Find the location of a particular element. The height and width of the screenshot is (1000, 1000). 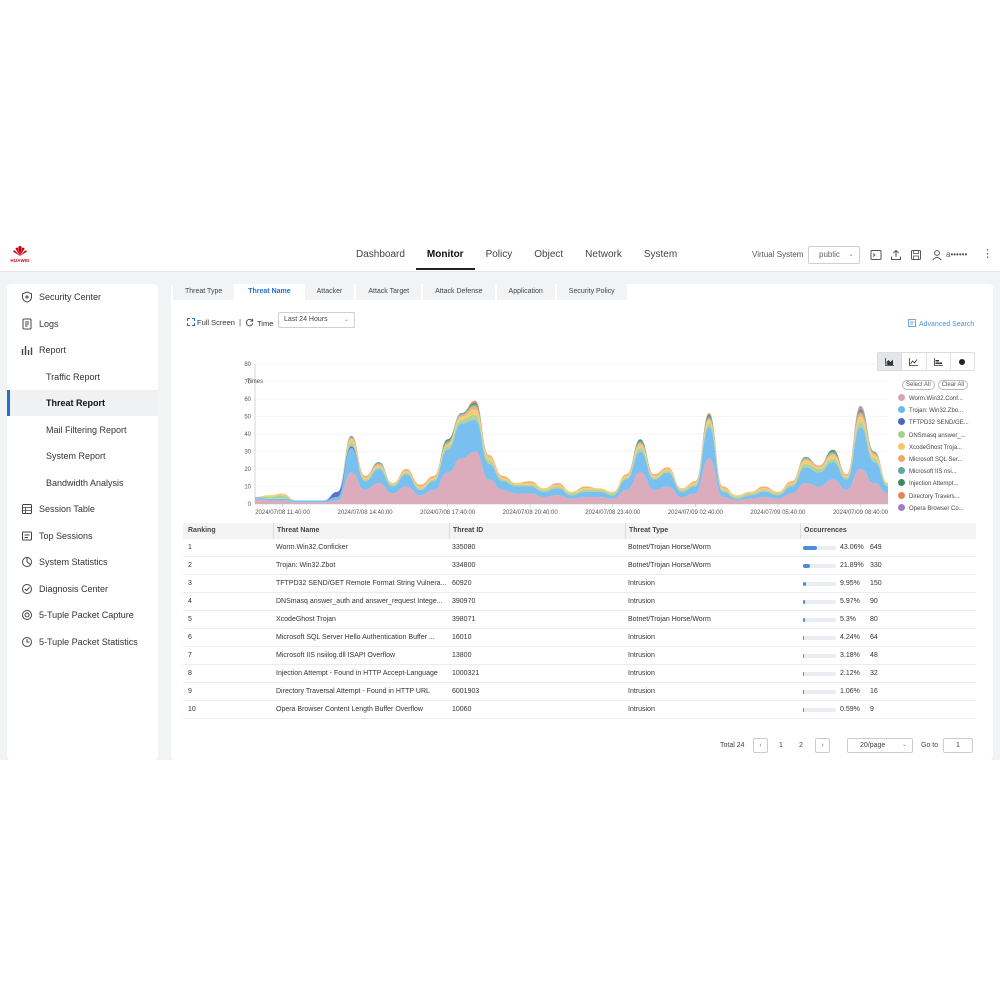

nav-object: Object is located at coordinates (548, 255).